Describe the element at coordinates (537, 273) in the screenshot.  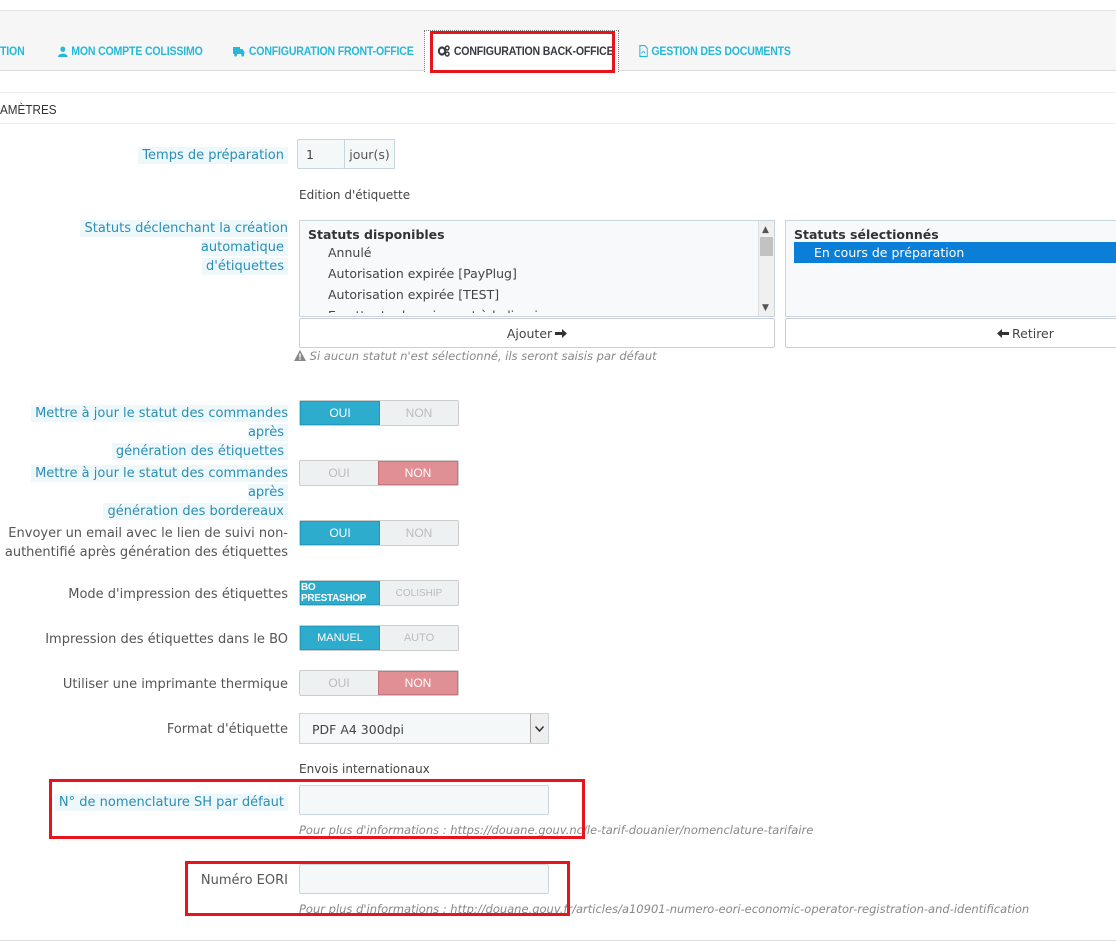
I see `list-item: Autorisation expirée [PayPlug]` at that location.